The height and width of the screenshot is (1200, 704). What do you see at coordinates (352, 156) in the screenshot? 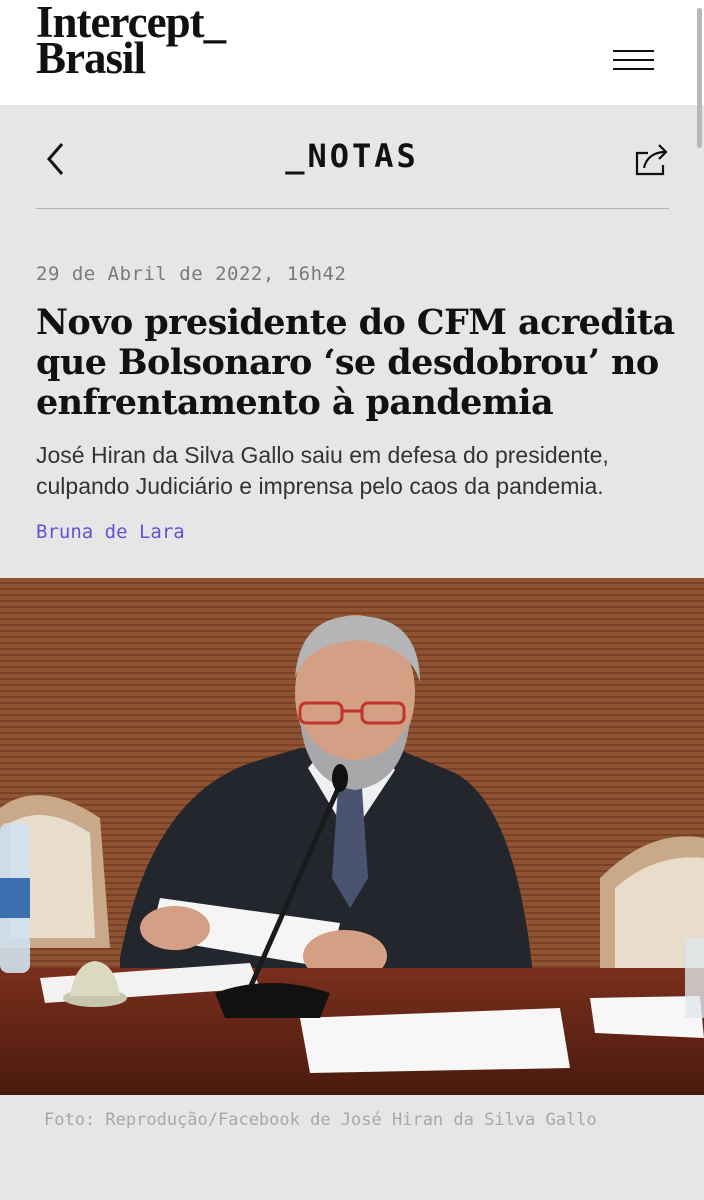
I see `section-title: _NOTAS` at bounding box center [352, 156].